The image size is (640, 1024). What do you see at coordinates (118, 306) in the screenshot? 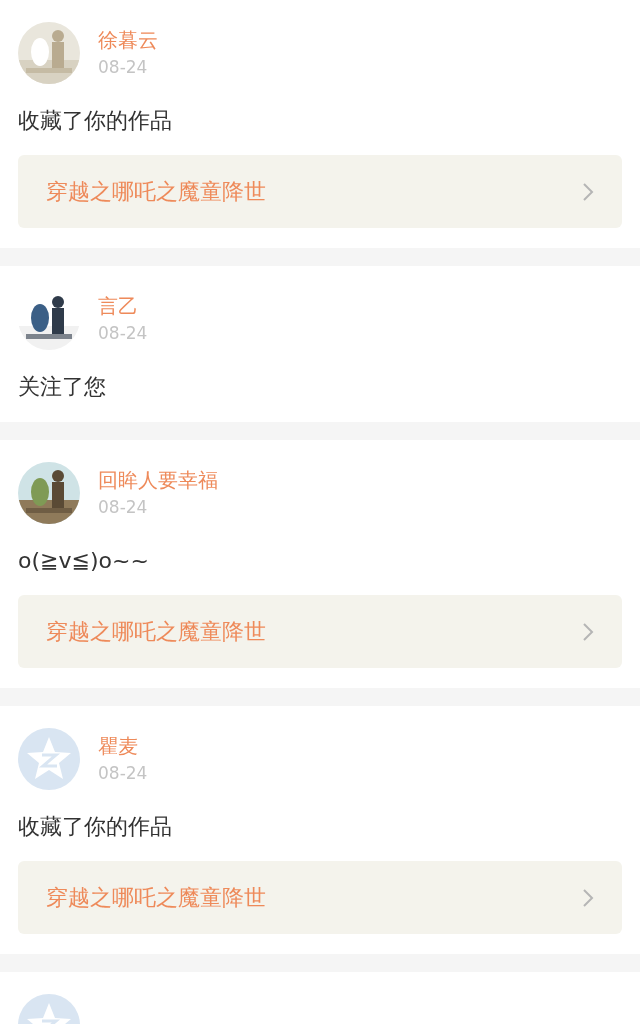
I see `user-name: 言乙` at bounding box center [118, 306].